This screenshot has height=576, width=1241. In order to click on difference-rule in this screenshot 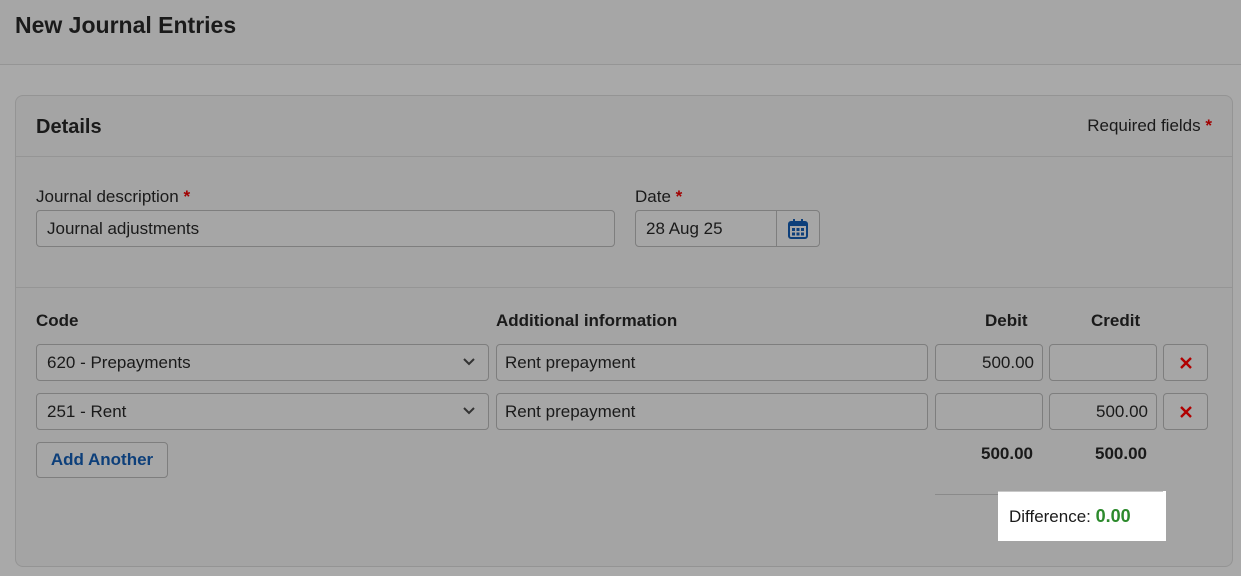, I will do `click(1080, 491)`.